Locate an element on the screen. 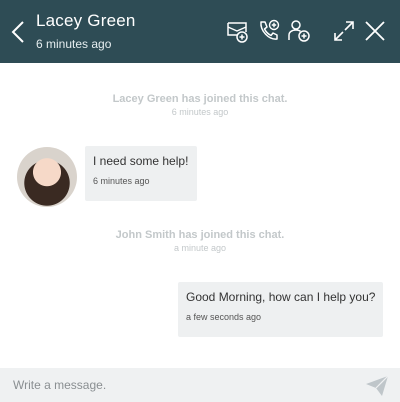  expand-button is located at coordinates (344, 31).